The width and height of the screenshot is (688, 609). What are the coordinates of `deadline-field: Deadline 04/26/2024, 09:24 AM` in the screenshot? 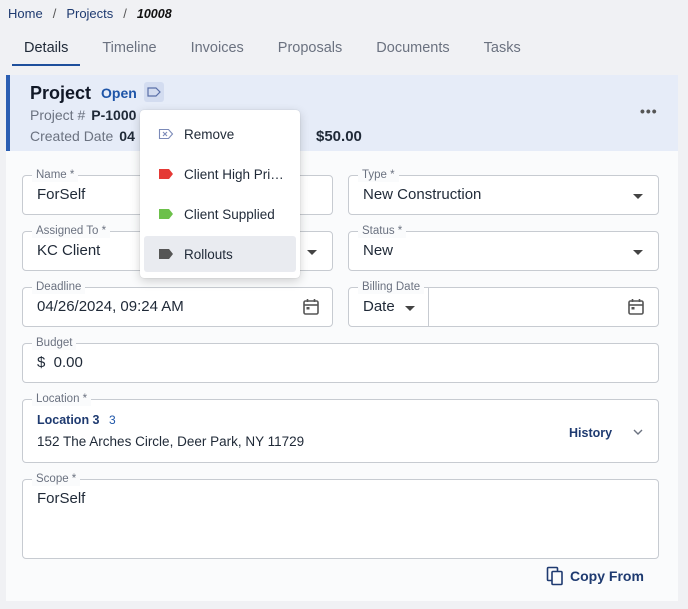 It's located at (177, 303).